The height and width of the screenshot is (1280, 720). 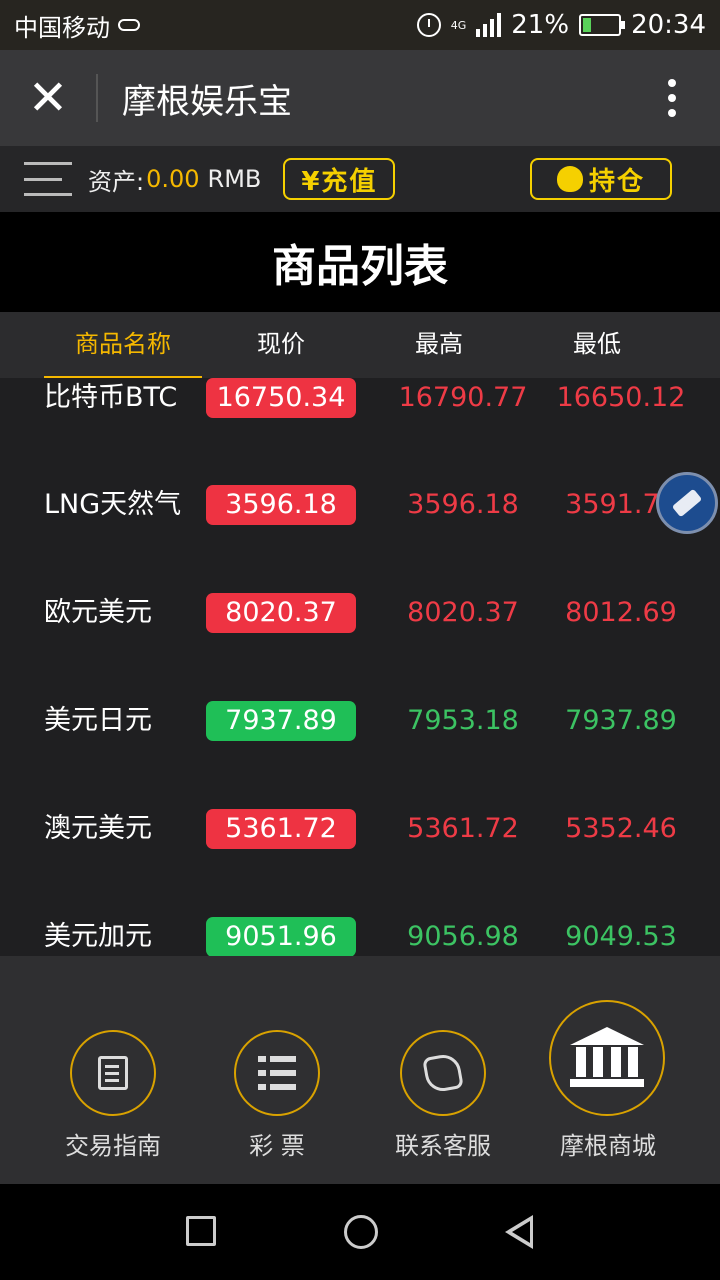 What do you see at coordinates (234, 179) in the screenshot?
I see `asset-unit: RMB` at bounding box center [234, 179].